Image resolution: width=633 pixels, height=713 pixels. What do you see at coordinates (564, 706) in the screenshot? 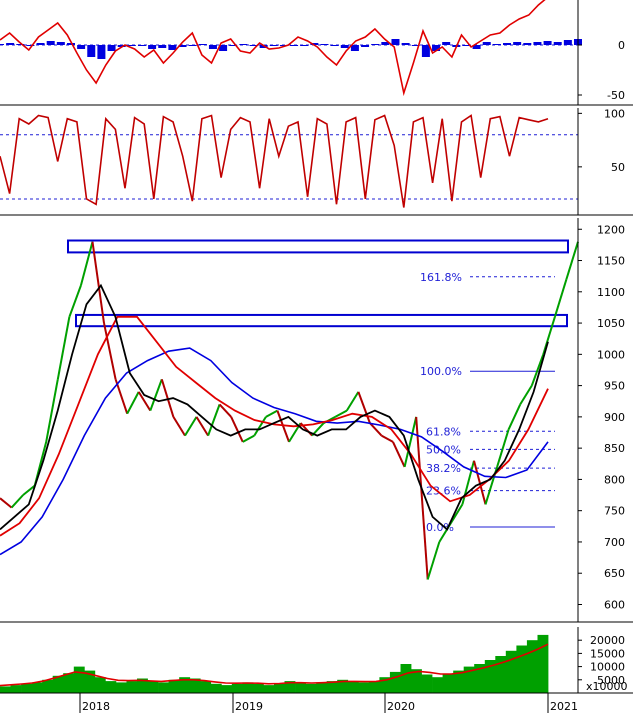
I see `x-axis-tick-label: 2021` at bounding box center [564, 706].